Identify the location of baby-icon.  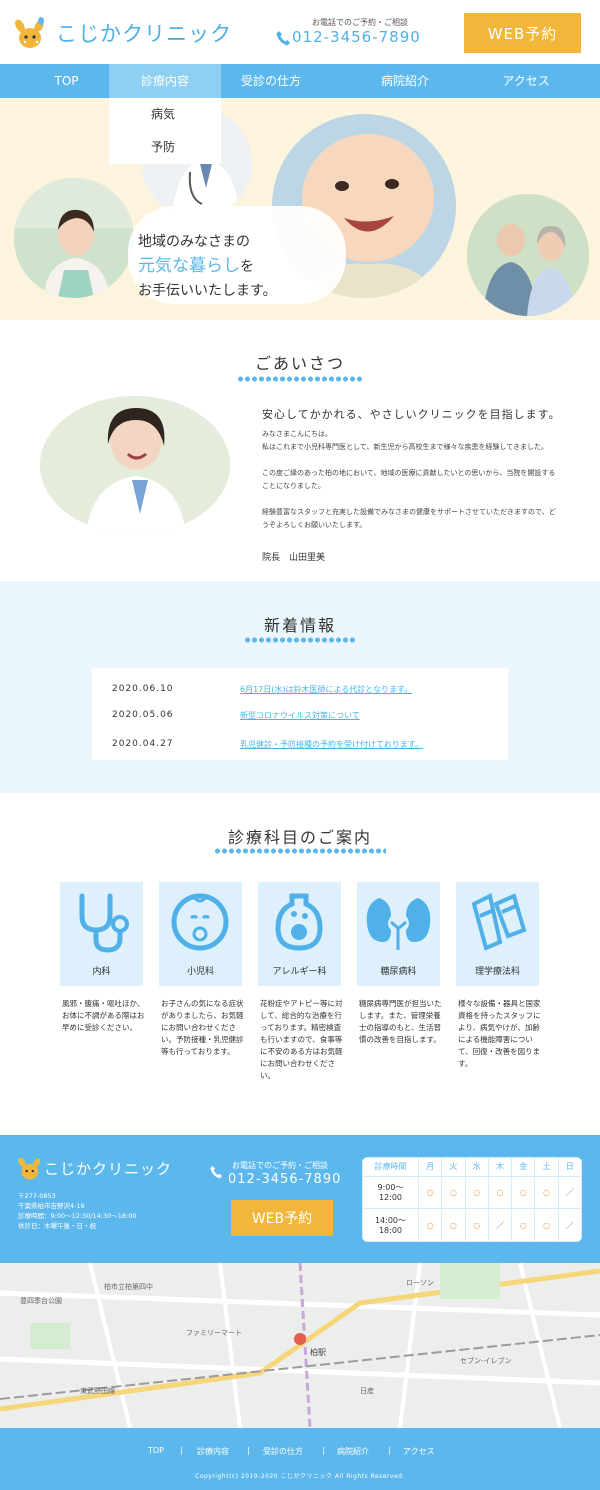
(200, 922).